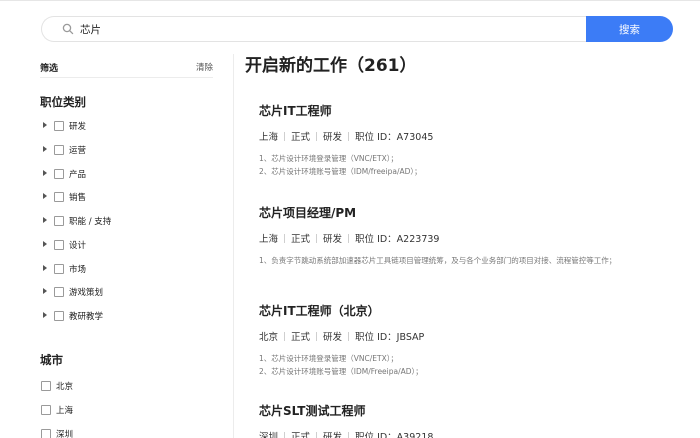  Describe the element at coordinates (78, 127) in the screenshot. I see `category-label: 研发` at that location.